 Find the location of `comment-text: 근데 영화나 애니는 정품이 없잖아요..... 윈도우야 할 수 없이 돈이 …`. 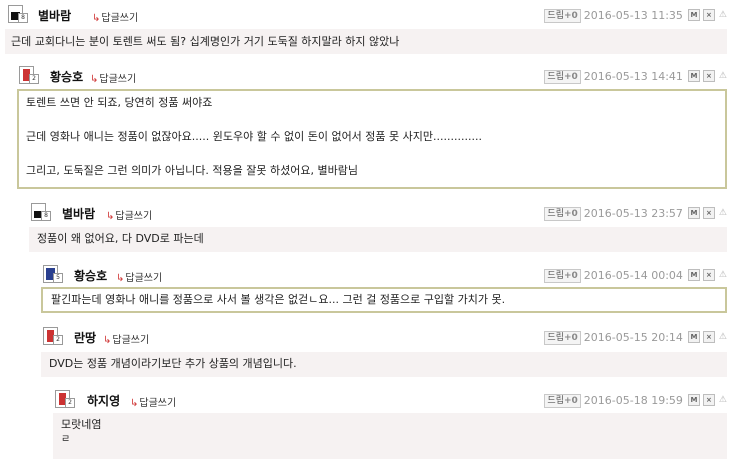

comment-text: 근데 영화나 애니는 정품이 없잖아요..... 윈도우야 할 수 없이 돈이 … is located at coordinates (254, 136).